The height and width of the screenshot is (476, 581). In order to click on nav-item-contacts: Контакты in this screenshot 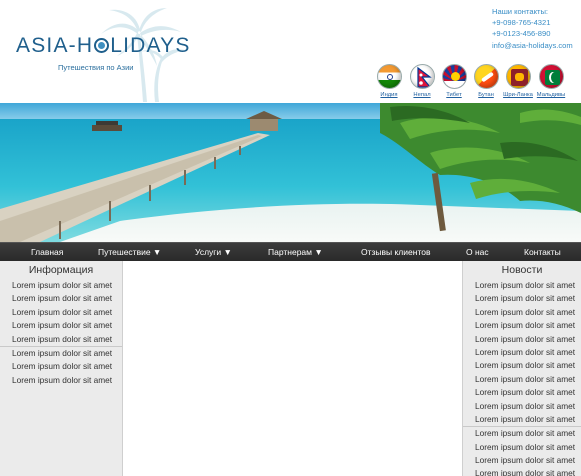, I will do `click(542, 252)`.